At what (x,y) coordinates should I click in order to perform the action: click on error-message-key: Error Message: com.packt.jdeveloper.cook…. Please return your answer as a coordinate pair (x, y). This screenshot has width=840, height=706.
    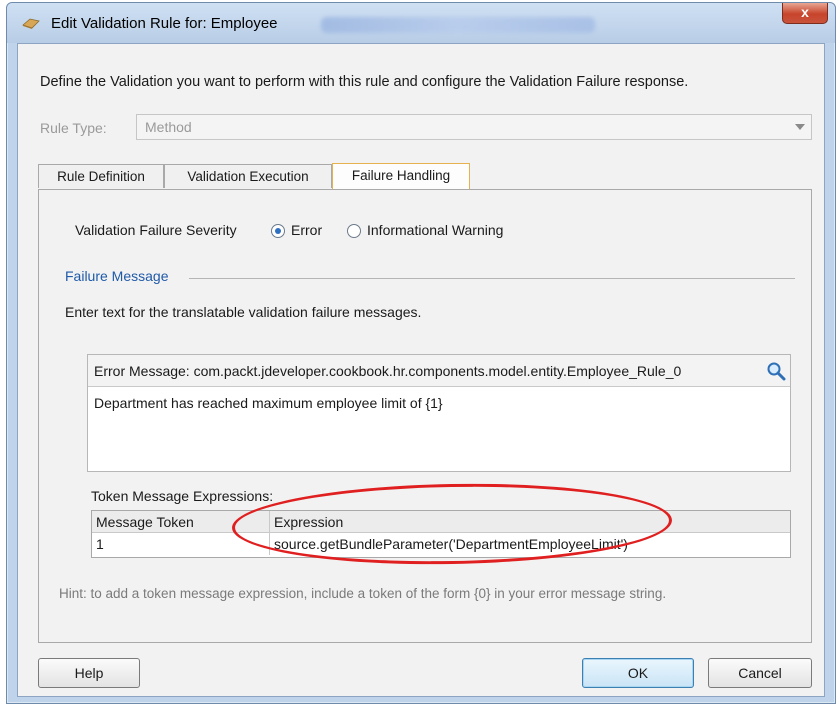
    Looking at the image, I should click on (388, 371).